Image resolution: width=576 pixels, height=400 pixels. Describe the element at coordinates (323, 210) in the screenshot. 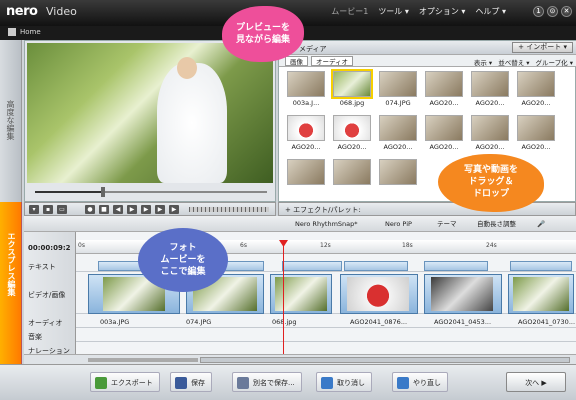

I see `effects-label: + エフェクト/パレット:` at that location.